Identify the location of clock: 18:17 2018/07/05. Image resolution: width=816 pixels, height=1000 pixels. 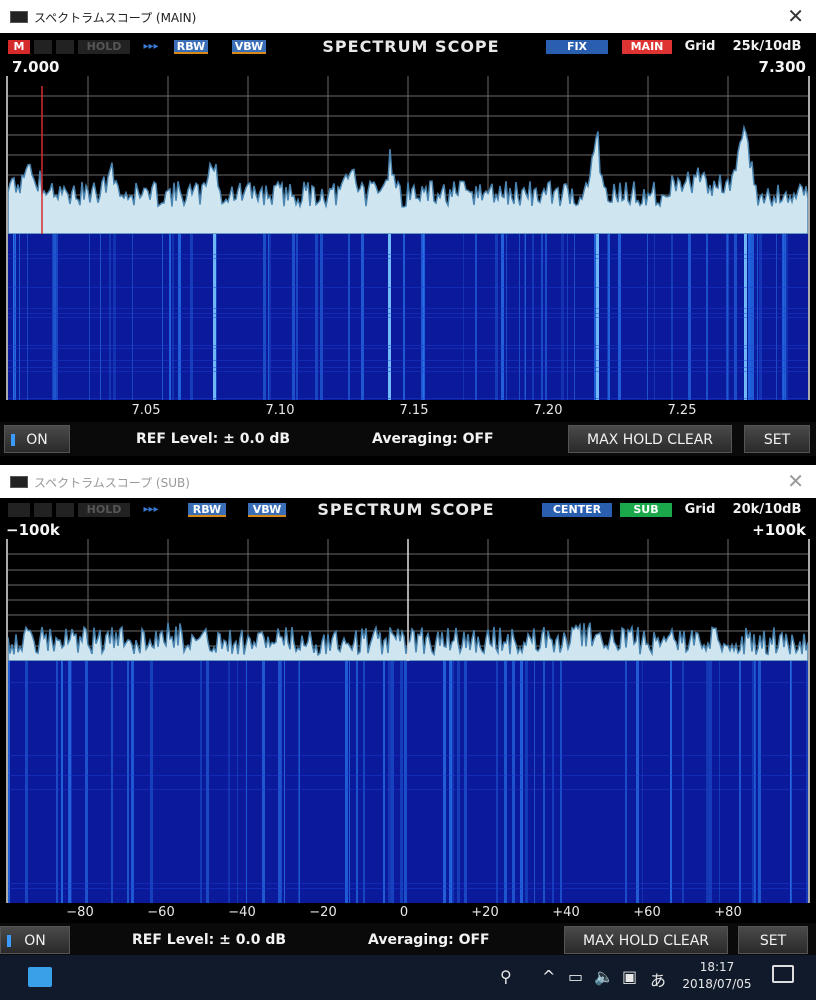
(717, 976).